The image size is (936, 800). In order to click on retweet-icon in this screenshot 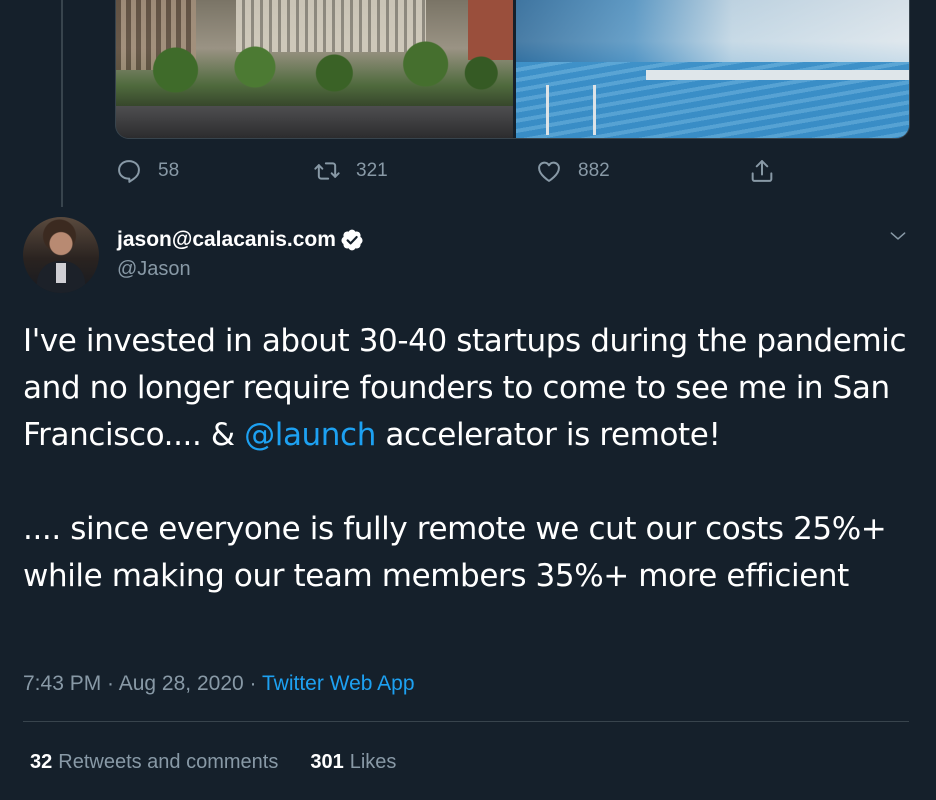, I will do `click(327, 171)`.